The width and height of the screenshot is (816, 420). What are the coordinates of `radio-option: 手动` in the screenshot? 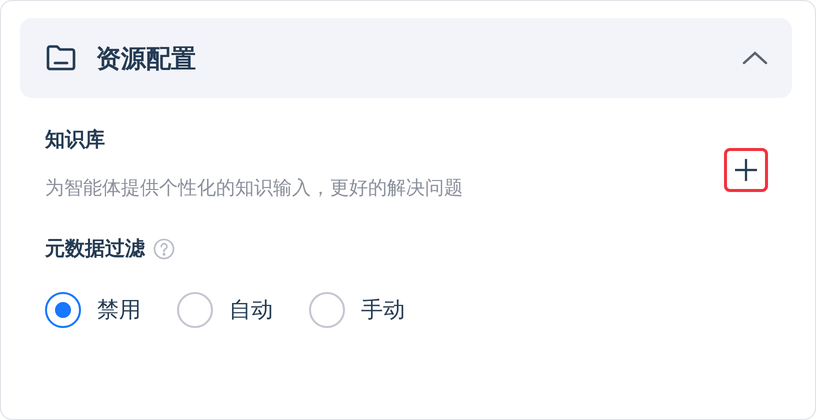 It's located at (357, 310).